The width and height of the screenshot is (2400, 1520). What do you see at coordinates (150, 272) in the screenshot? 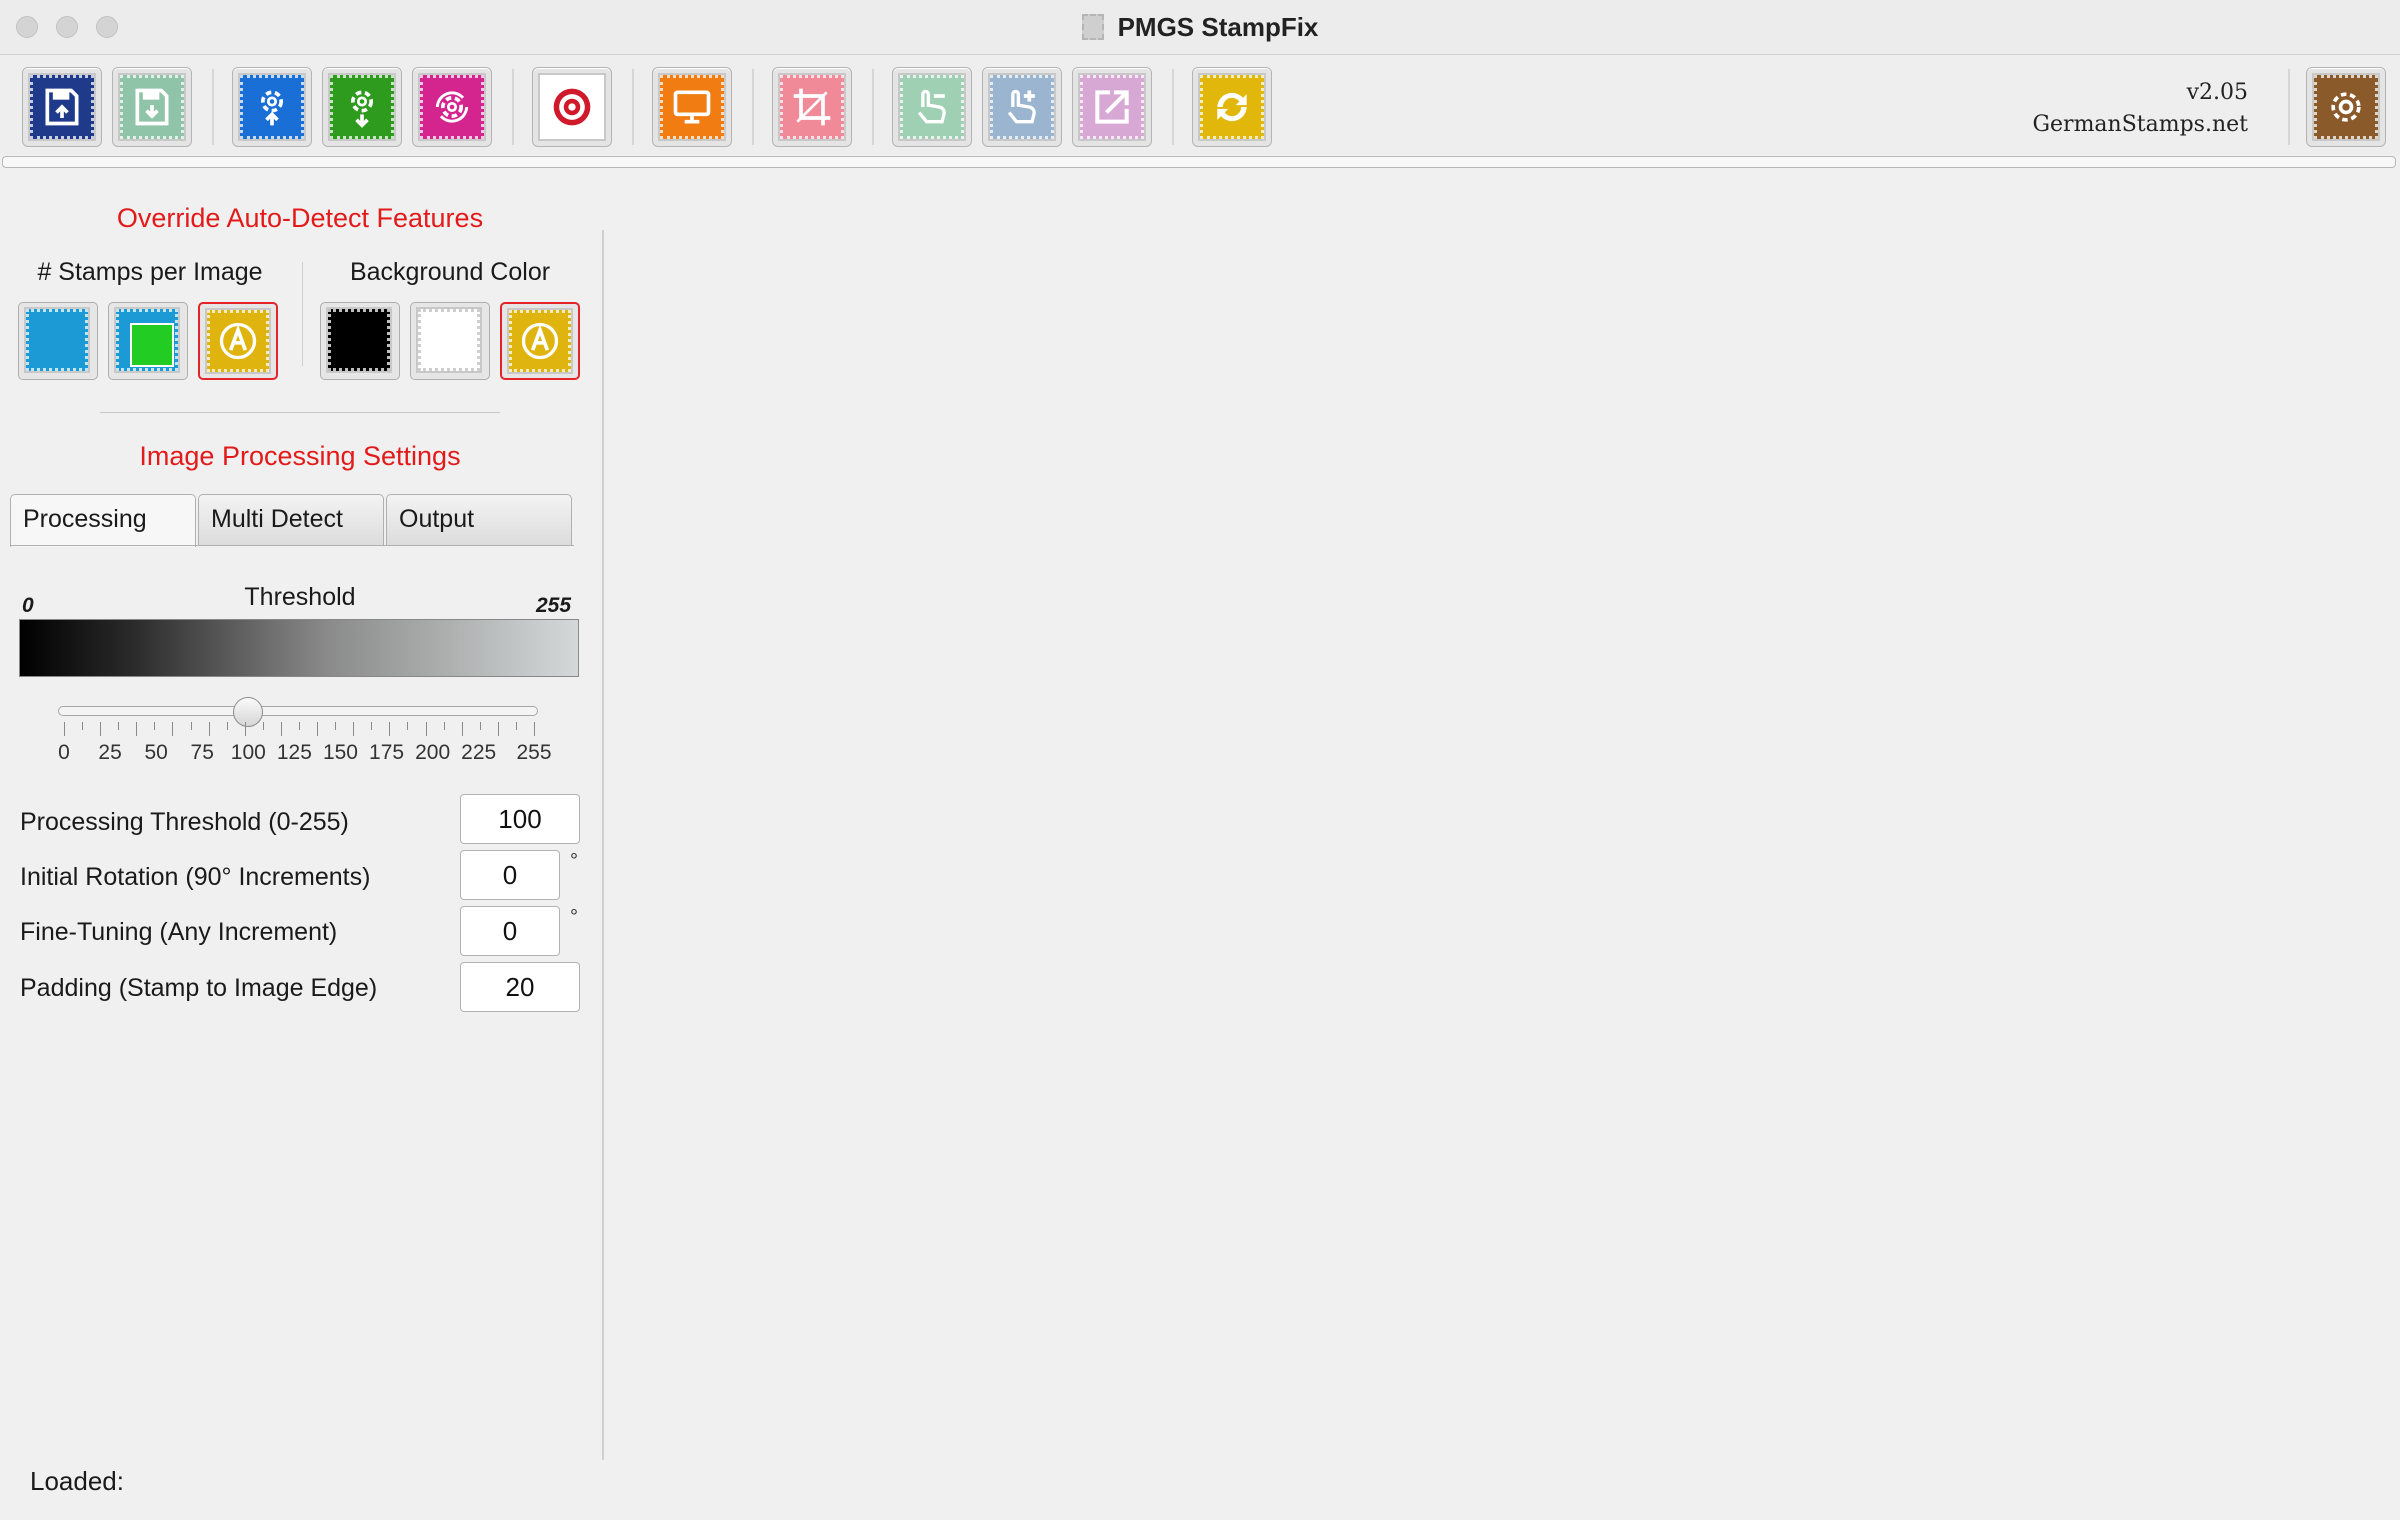
I see `stamps-per-image-label: # Stamps per Image` at bounding box center [150, 272].